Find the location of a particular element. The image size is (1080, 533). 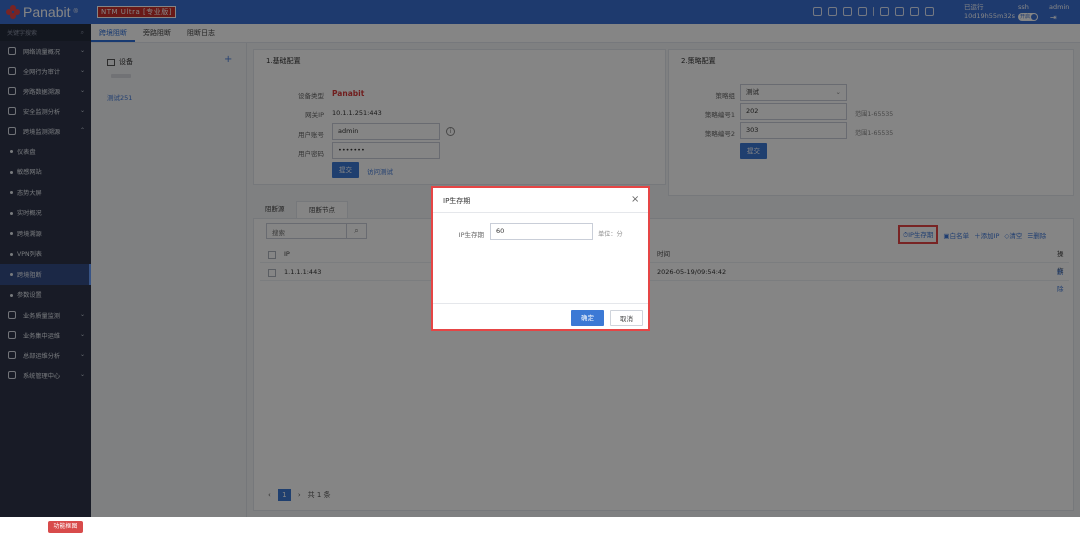

ip-ttl-dialog: IP生存期 × IP生存期 60 单位：分 确定 取消 is located at coordinates (540, 258).